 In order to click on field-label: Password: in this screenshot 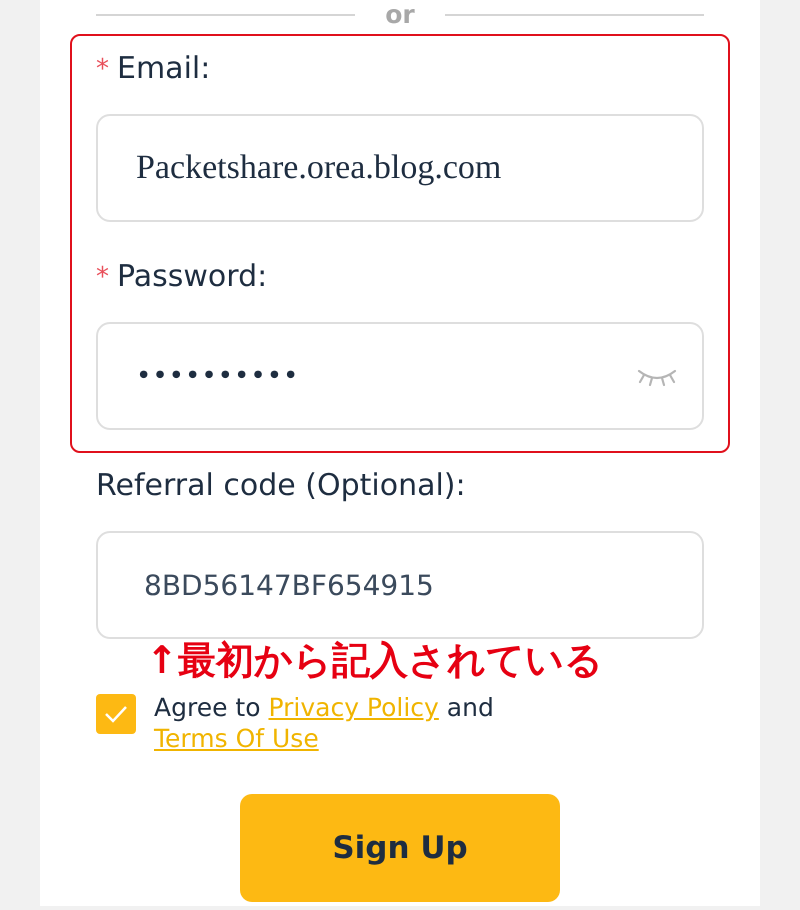, I will do `click(192, 277)`.